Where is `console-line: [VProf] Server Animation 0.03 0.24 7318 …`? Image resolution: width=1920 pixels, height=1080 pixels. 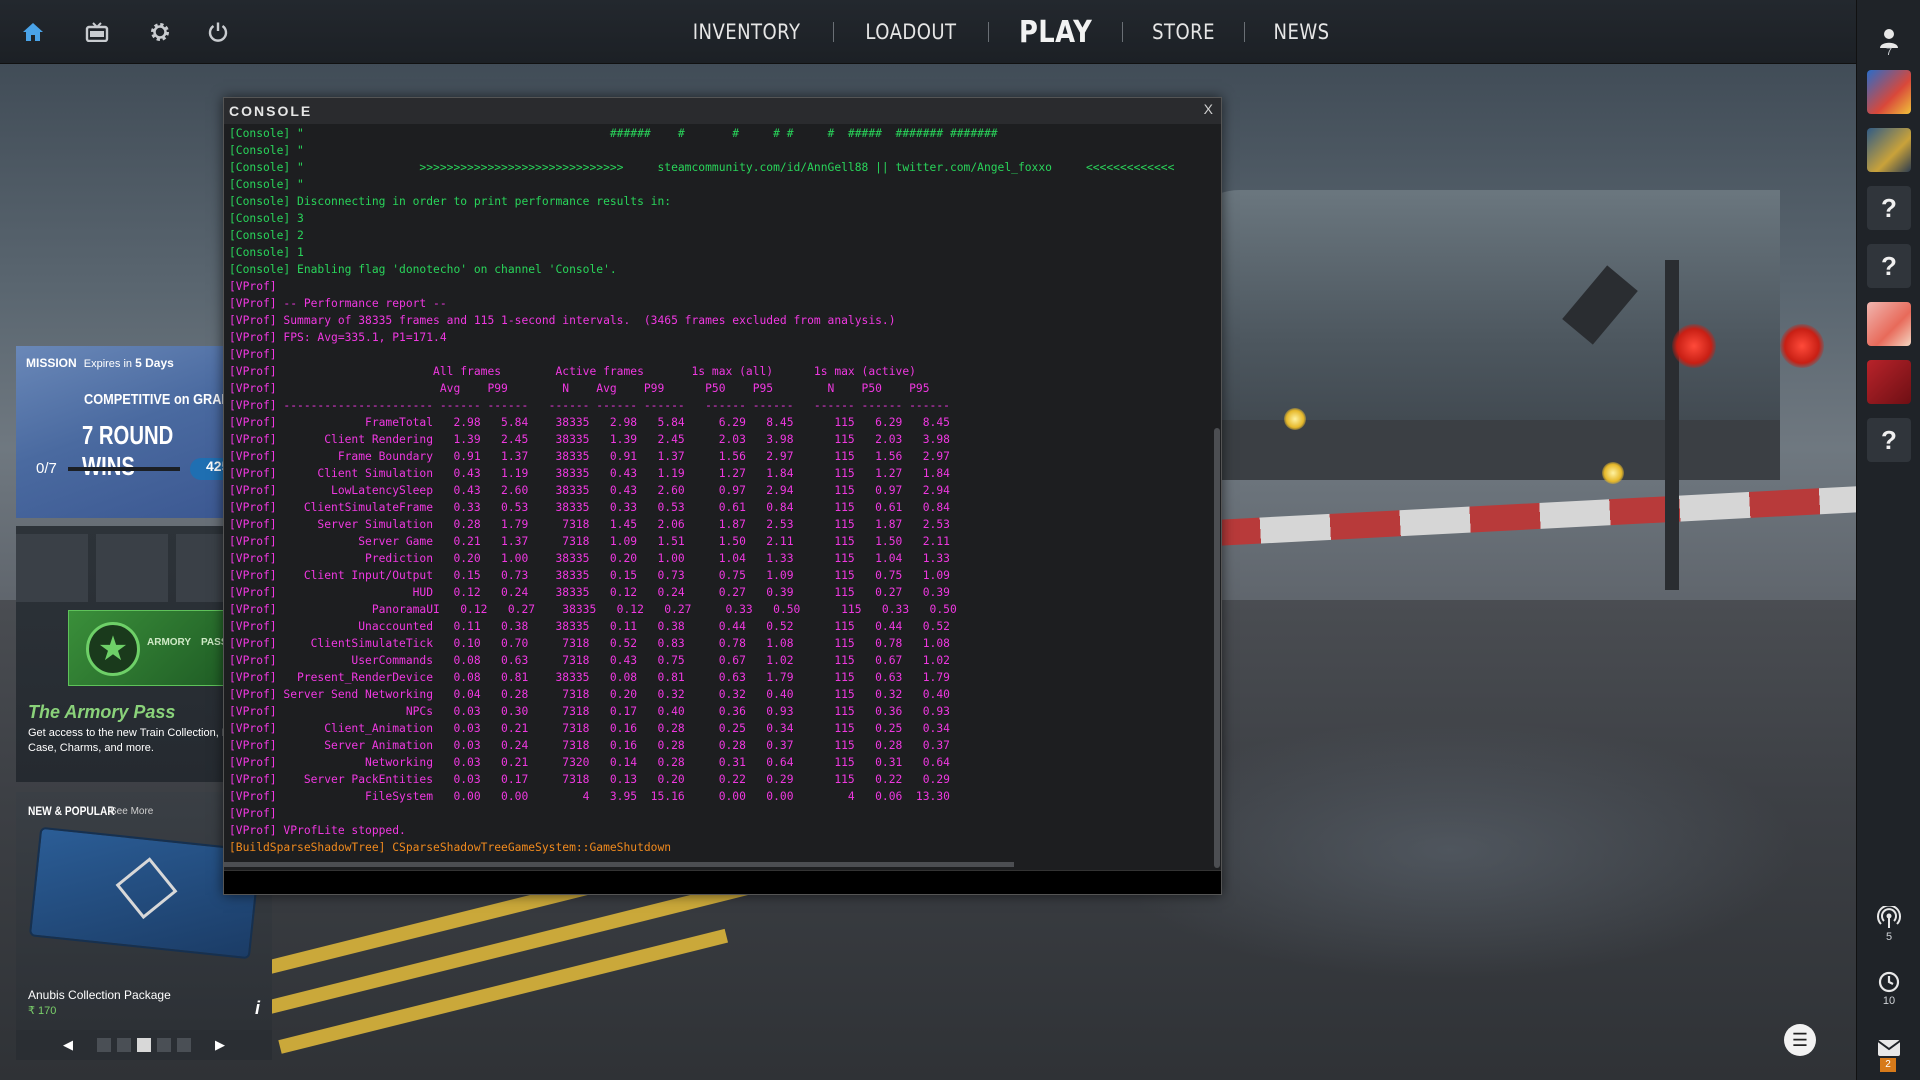 console-line: [VProf] Server Animation 0.03 0.24 7318 … is located at coordinates (589, 745).